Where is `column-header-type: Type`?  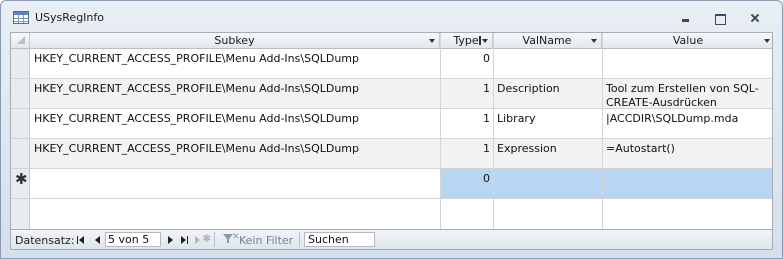 column-header-type: Type is located at coordinates (466, 41).